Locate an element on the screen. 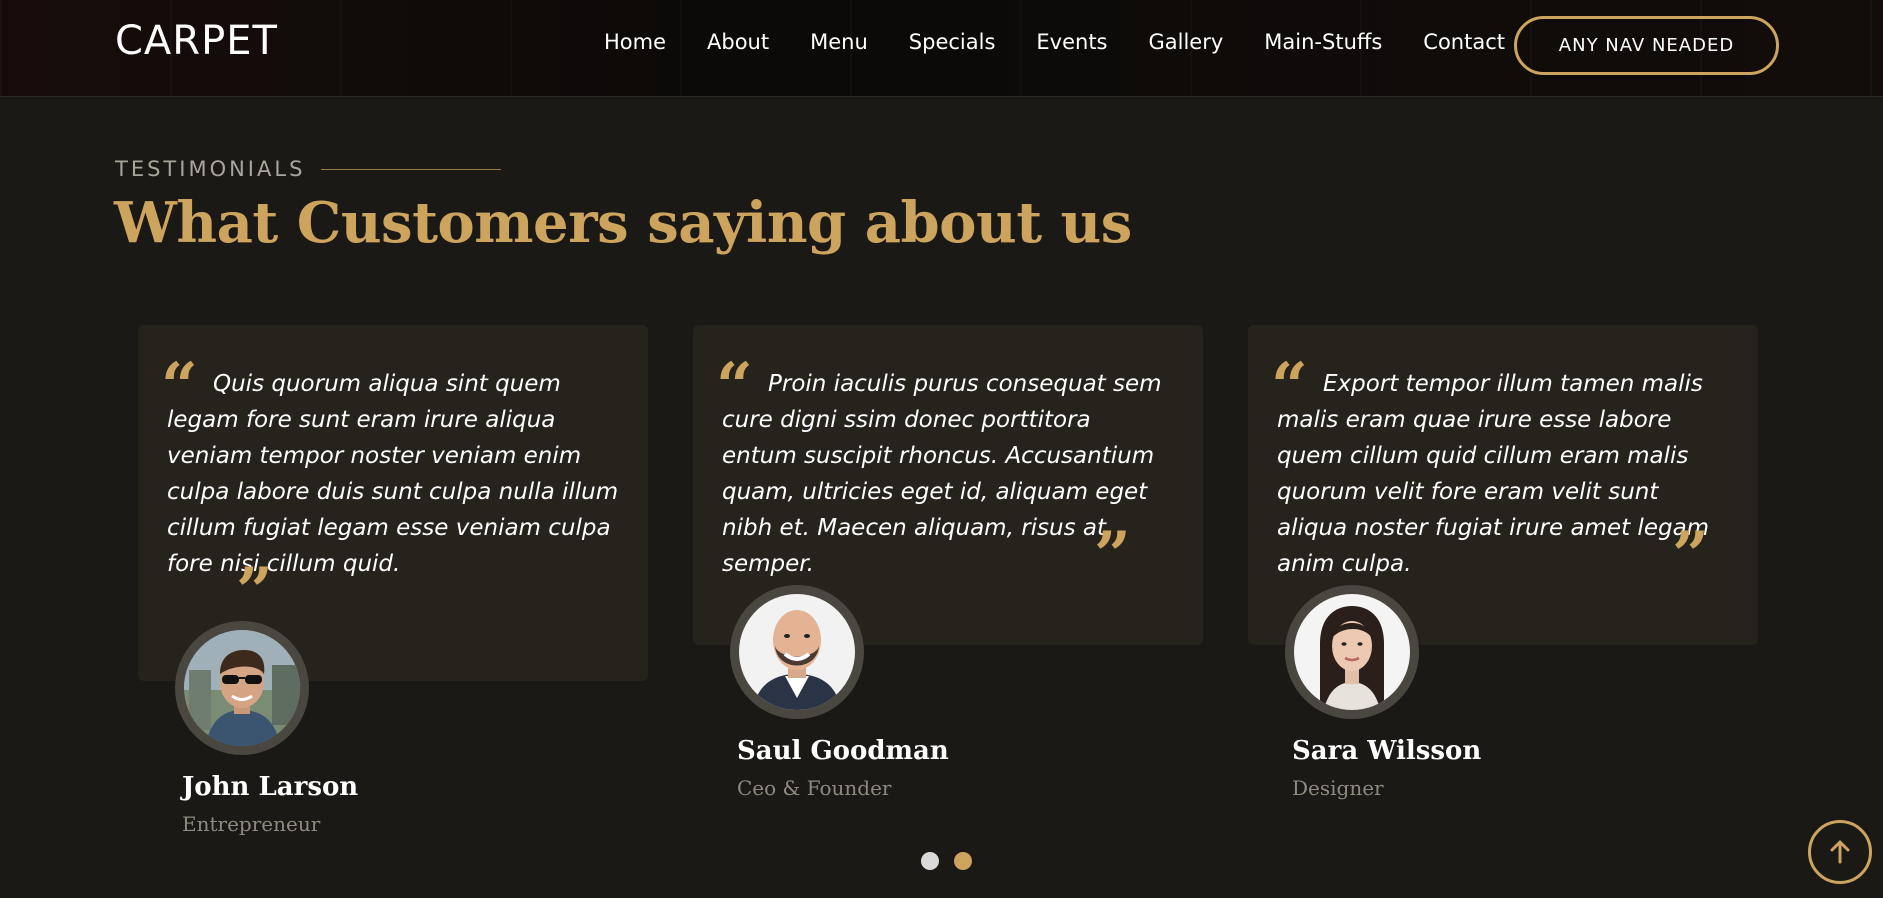 Image resolution: width=1883 pixels, height=898 pixels. back-to-top-button is located at coordinates (1840, 852).